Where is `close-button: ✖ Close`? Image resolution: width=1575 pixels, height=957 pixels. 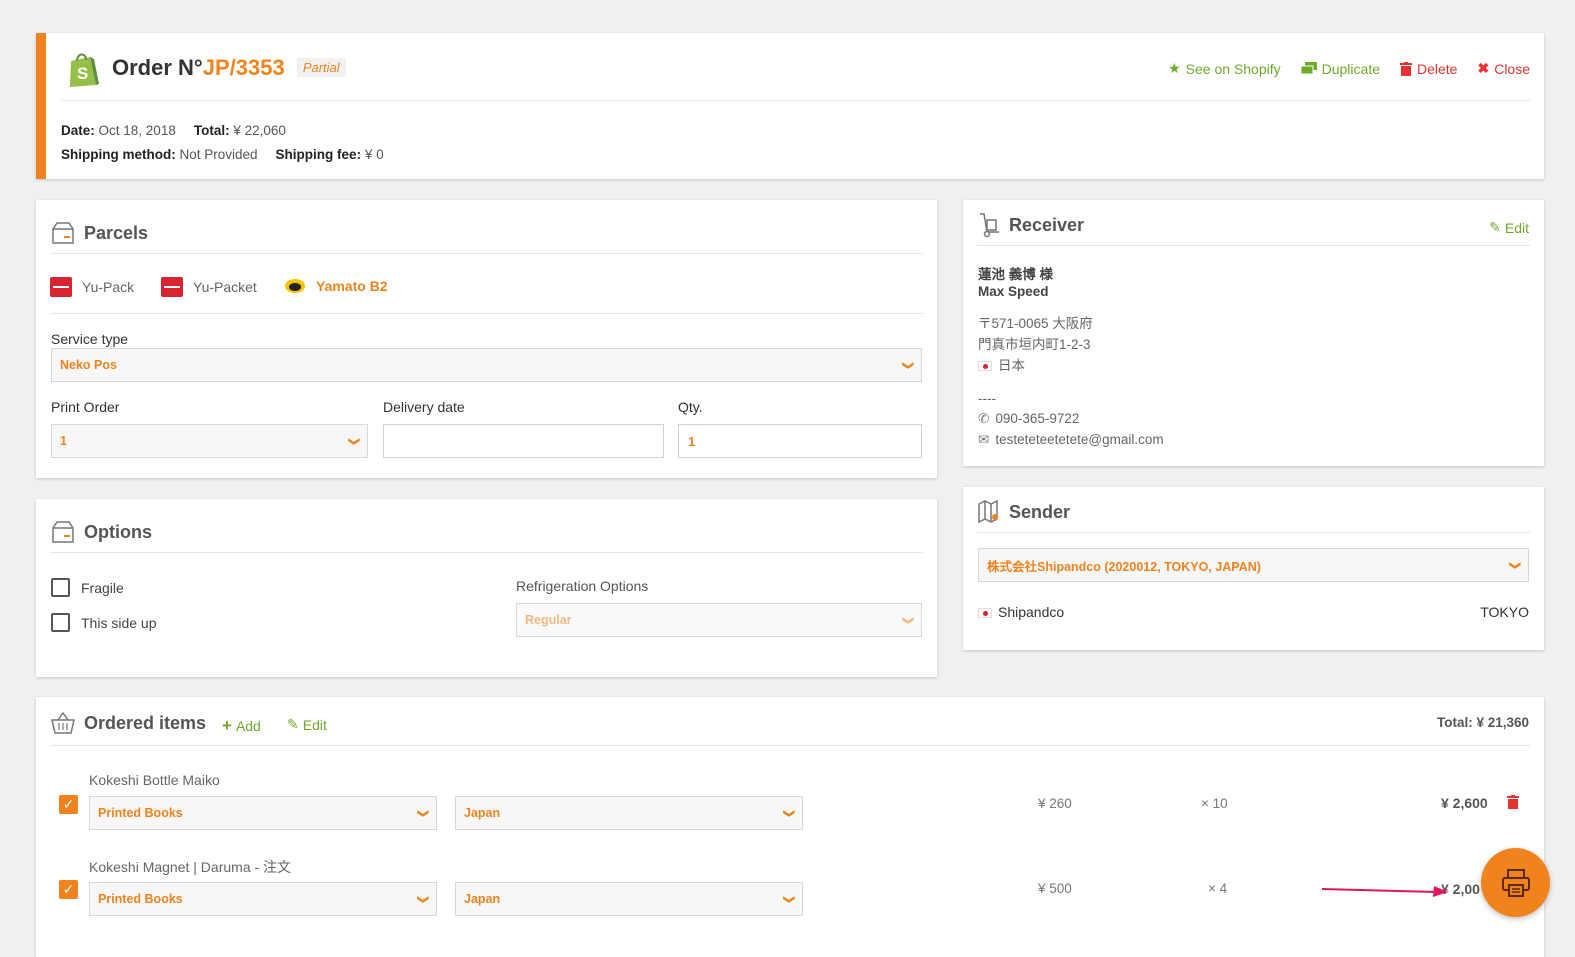
close-button: ✖ Close is located at coordinates (1503, 68).